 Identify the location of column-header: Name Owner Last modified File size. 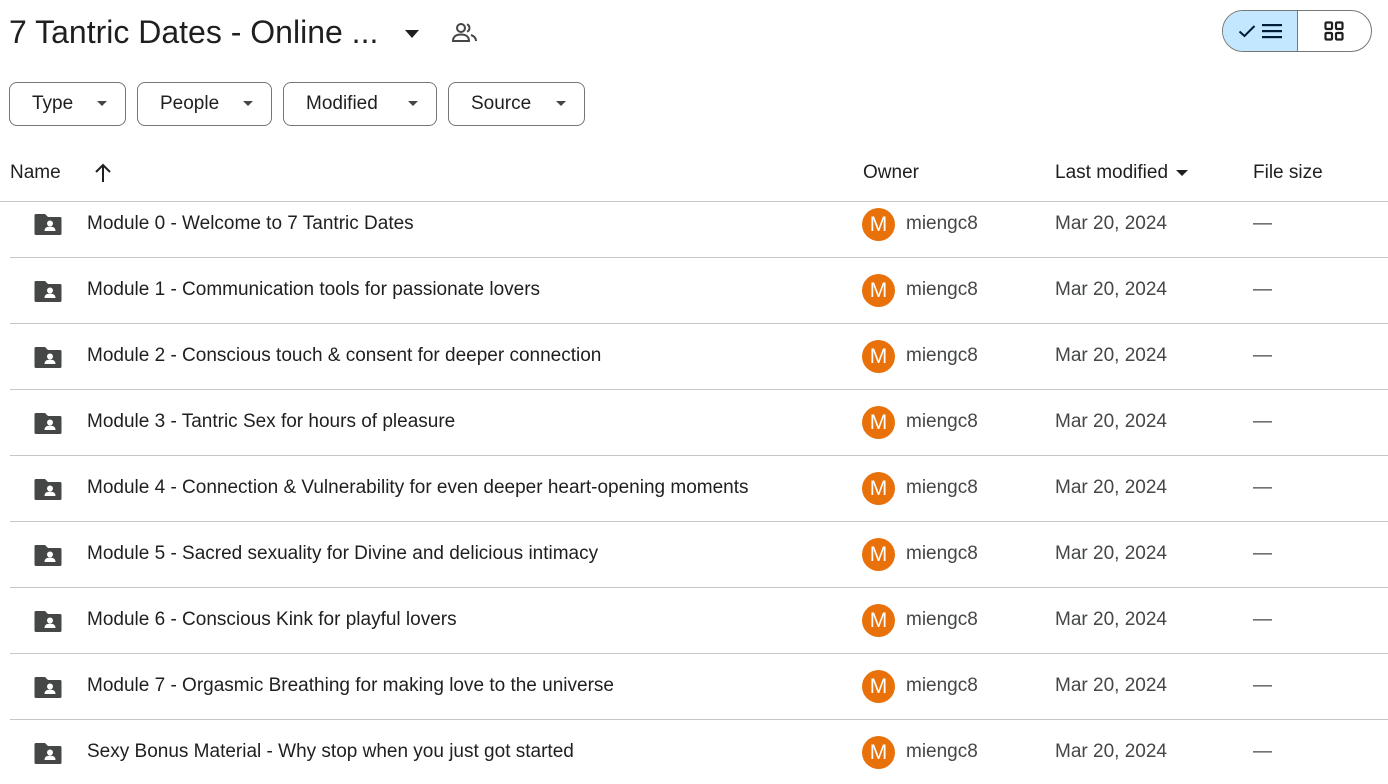
(694, 176).